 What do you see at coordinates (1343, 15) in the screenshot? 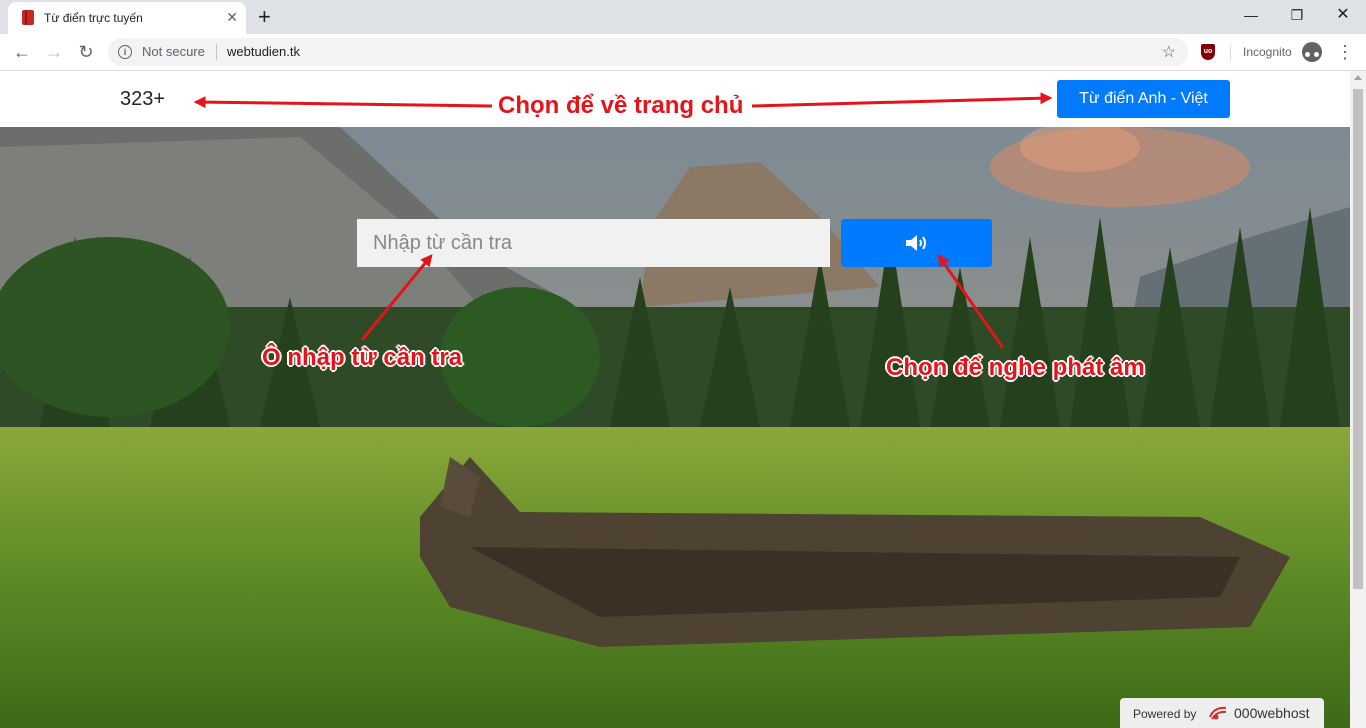
I see `window-close-button: ✕` at bounding box center [1343, 15].